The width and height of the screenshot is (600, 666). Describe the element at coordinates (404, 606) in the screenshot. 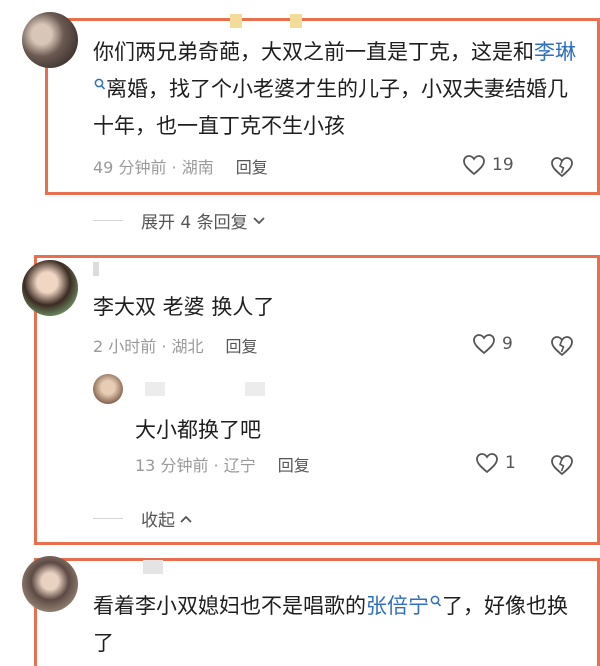

I see `keyword-link: 张倍宁` at that location.